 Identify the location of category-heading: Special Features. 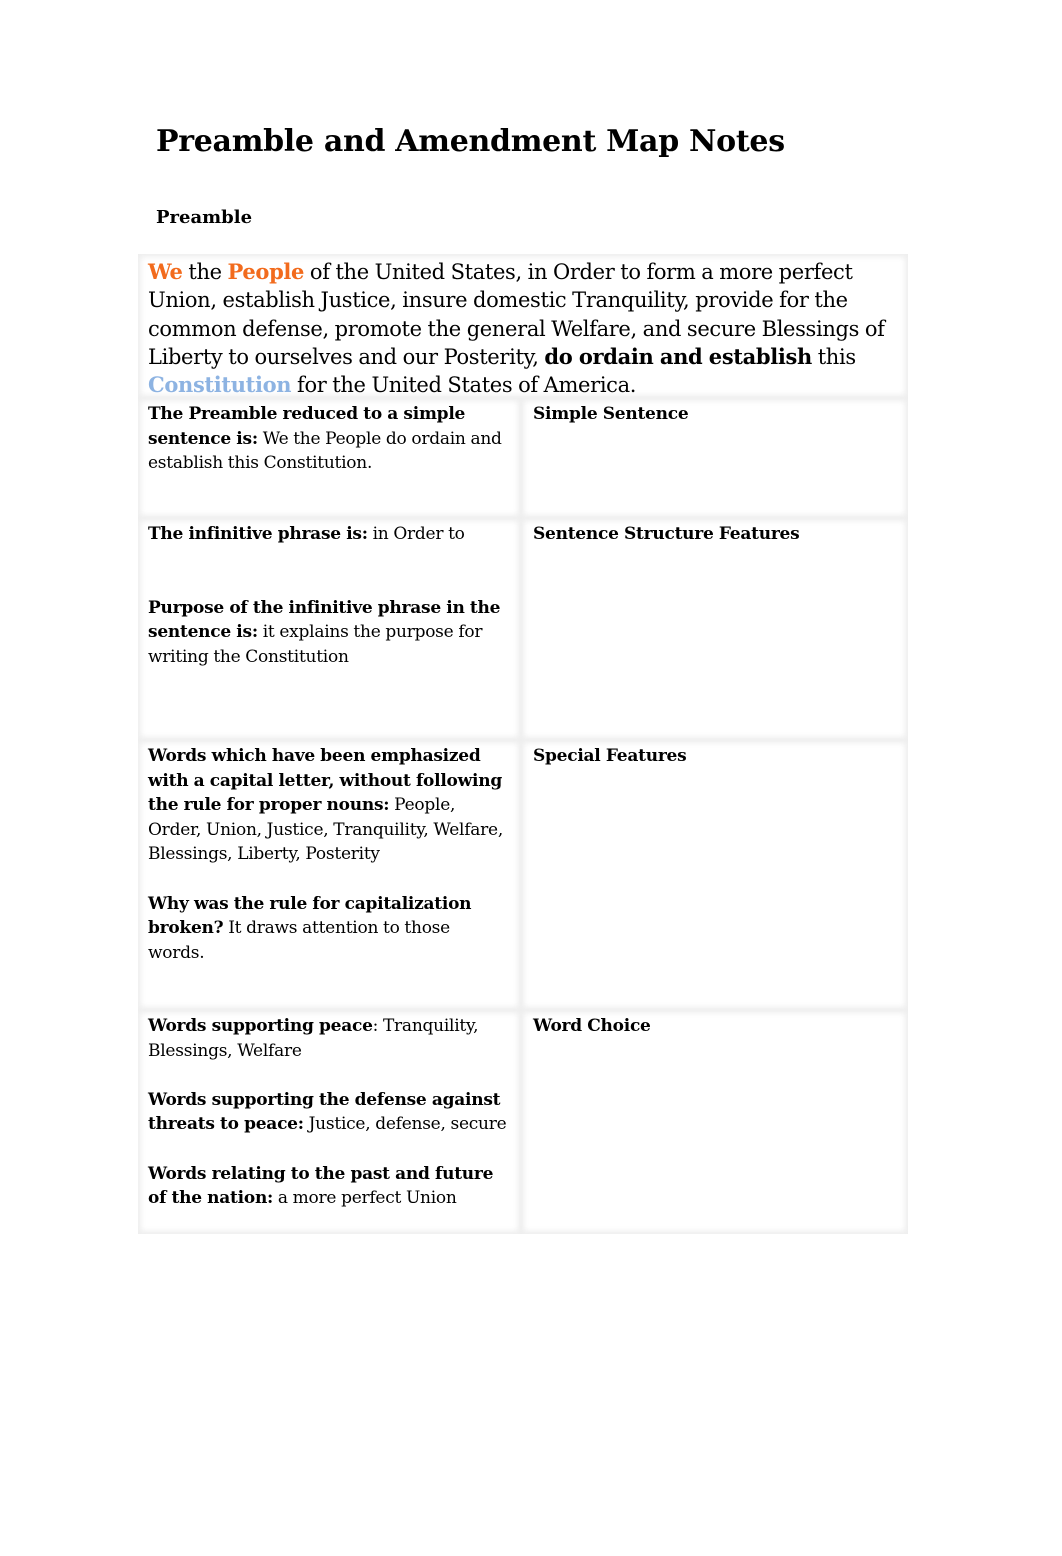
(610, 756).